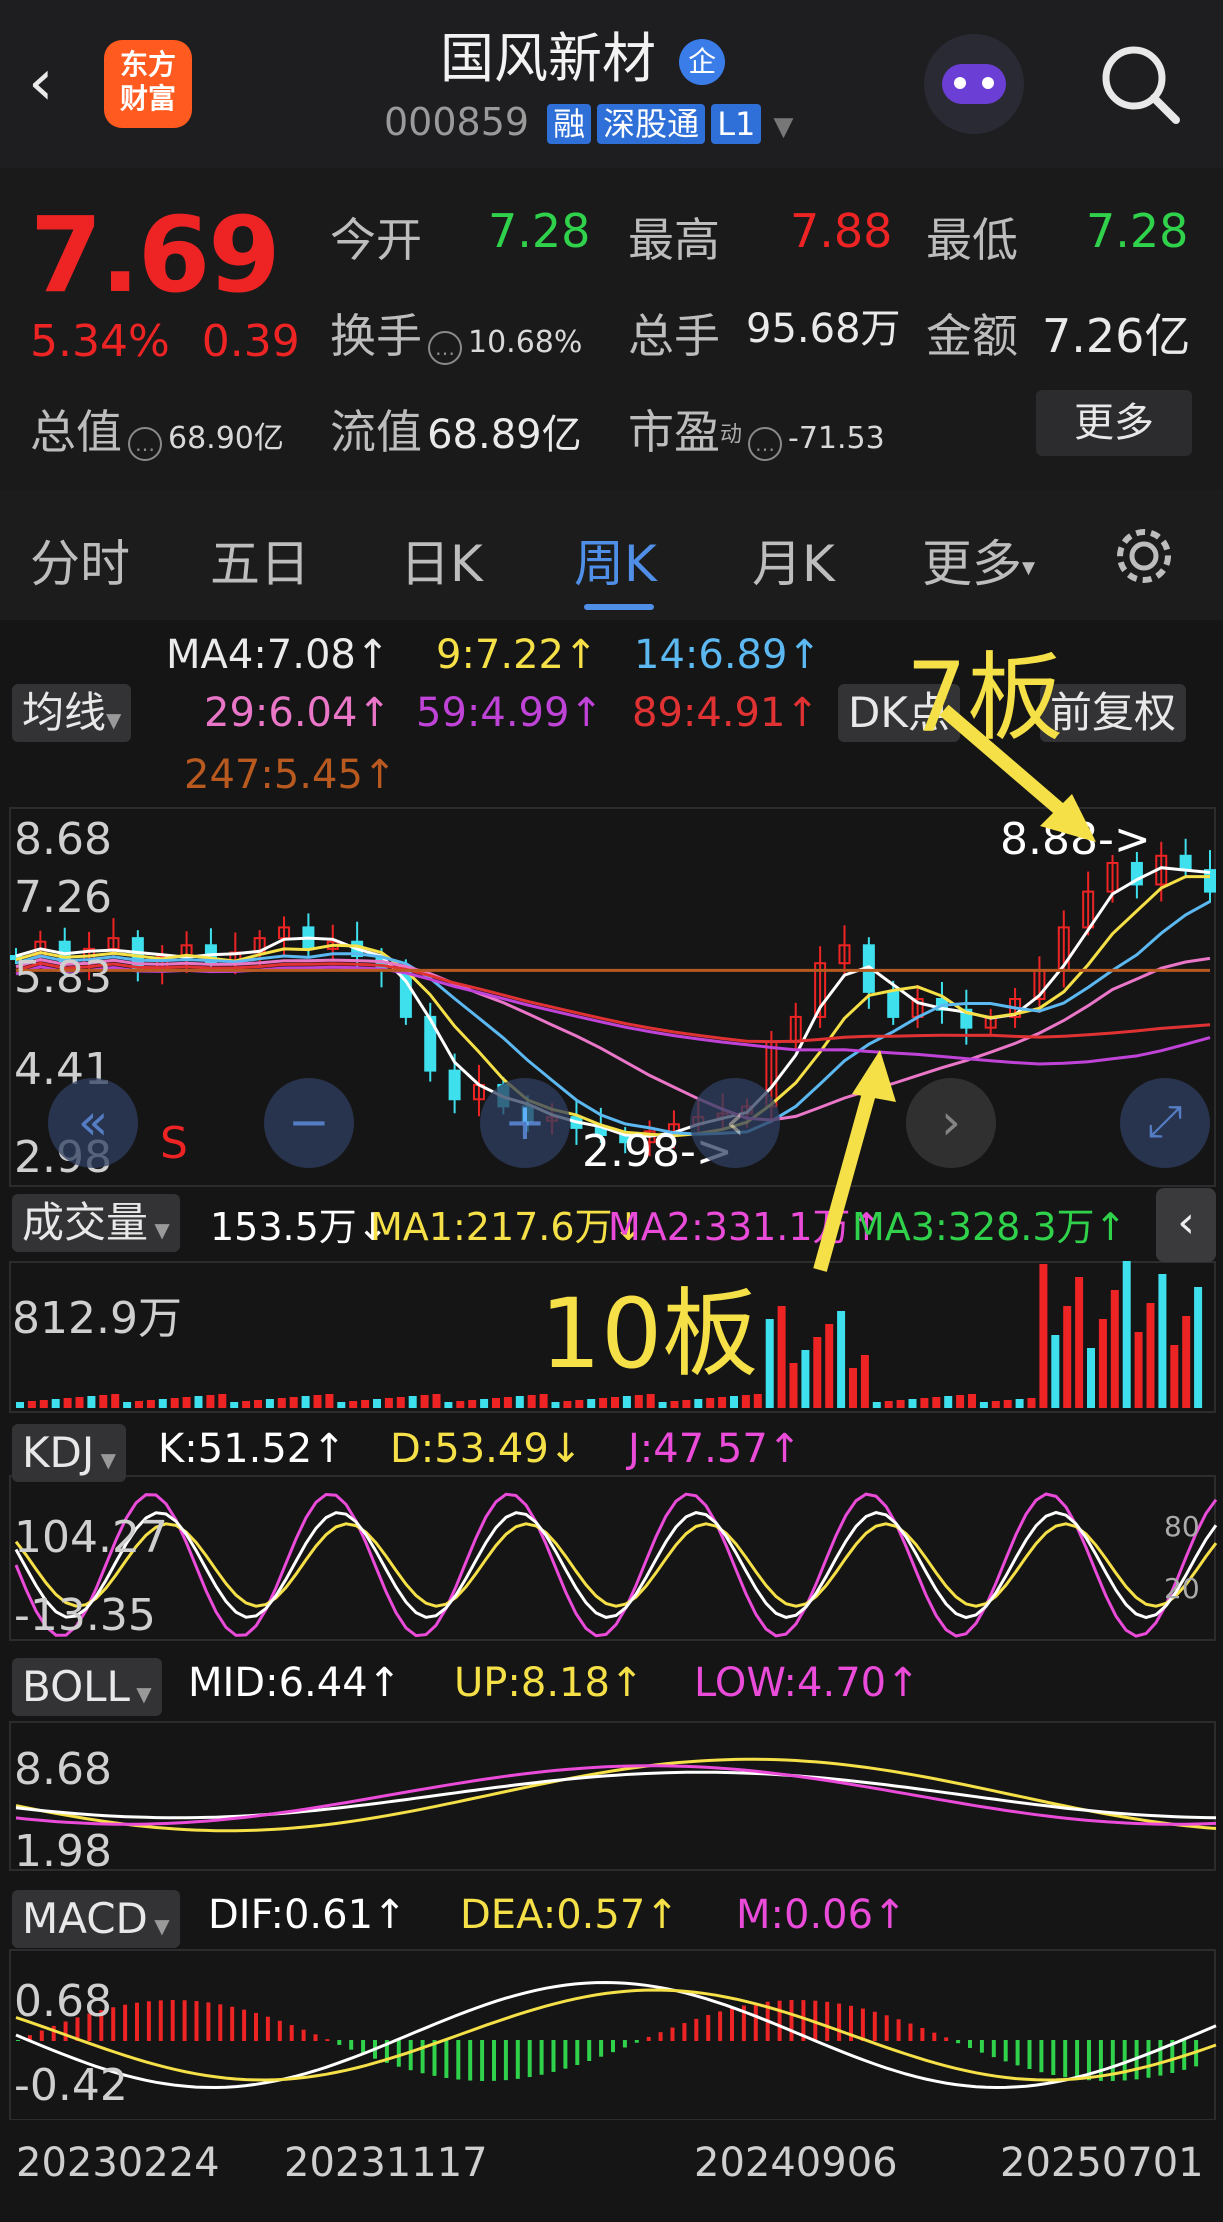  What do you see at coordinates (96, 1919) in the screenshot?
I see `macd-selector: MACD ▼` at bounding box center [96, 1919].